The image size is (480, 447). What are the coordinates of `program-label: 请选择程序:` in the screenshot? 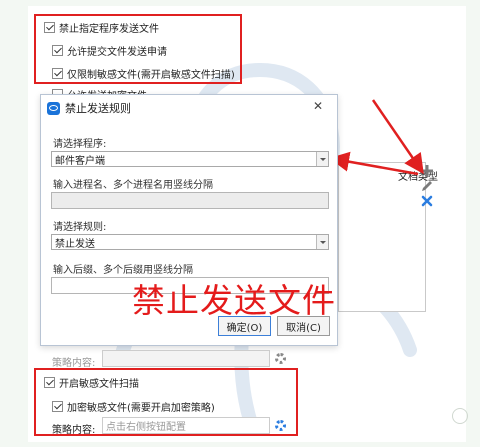 It's located at (80, 144).